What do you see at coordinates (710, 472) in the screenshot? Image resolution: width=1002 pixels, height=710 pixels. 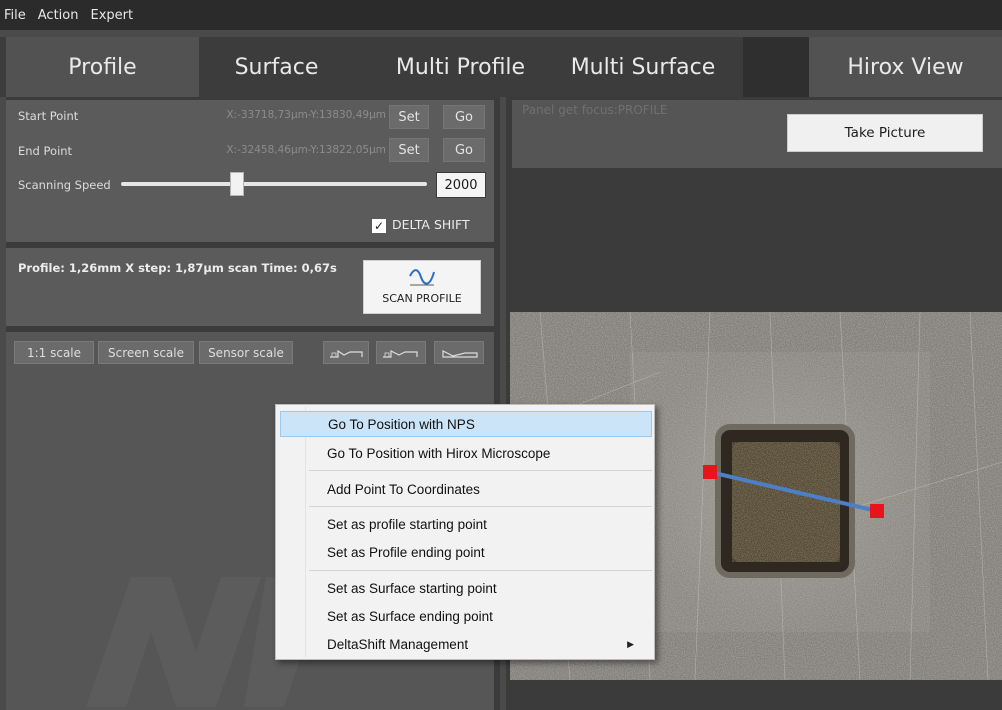 I see `profile-start-marker` at bounding box center [710, 472].